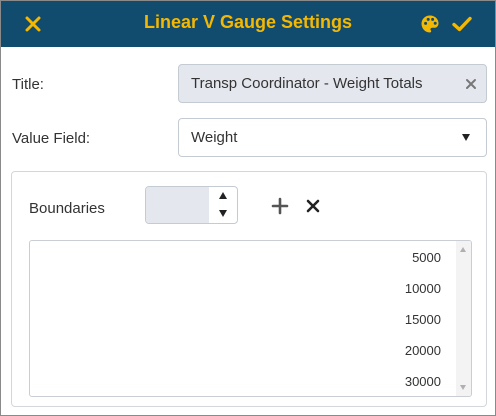 This screenshot has width=496, height=416. Describe the element at coordinates (28, 84) in the screenshot. I see `title-label: Title:` at that location.